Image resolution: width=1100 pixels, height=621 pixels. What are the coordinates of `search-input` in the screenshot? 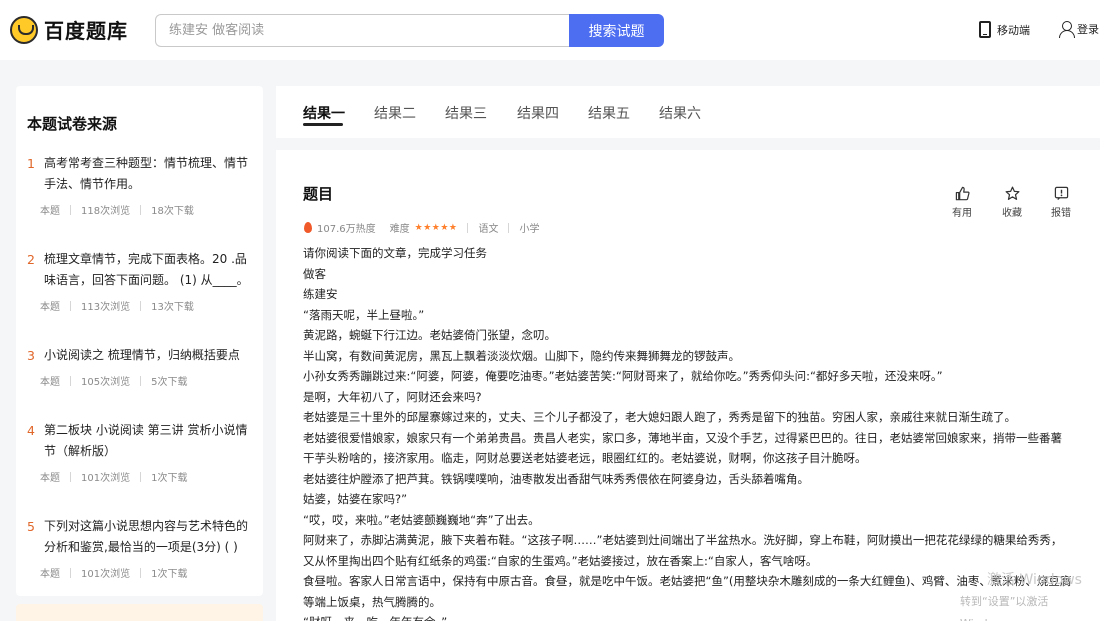 It's located at (363, 30).